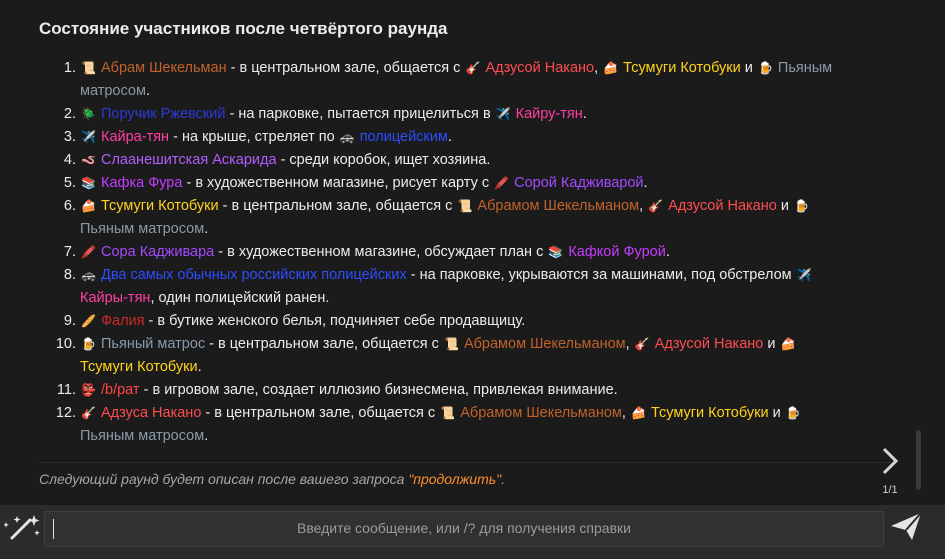 This screenshot has height=559, width=945. Describe the element at coordinates (88, 390) in the screenshot. I see `character-icon: 👺` at that location.